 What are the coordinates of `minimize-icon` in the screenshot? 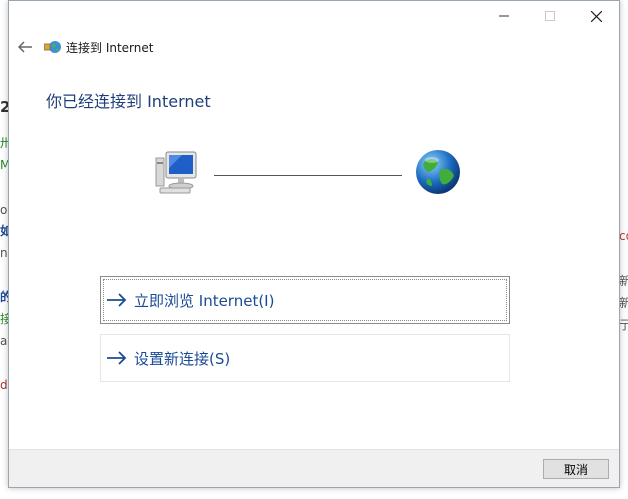 It's located at (504, 16).